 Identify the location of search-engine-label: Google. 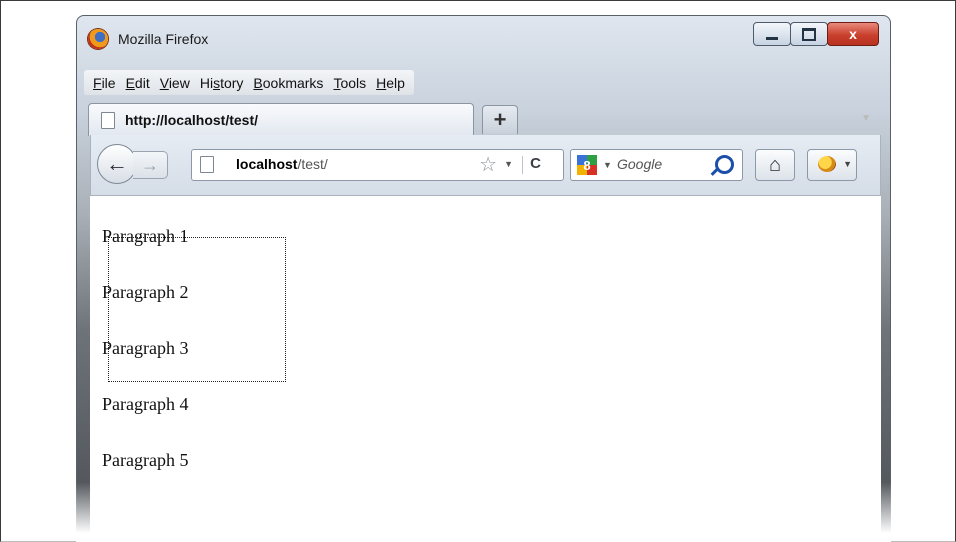
(640, 164).